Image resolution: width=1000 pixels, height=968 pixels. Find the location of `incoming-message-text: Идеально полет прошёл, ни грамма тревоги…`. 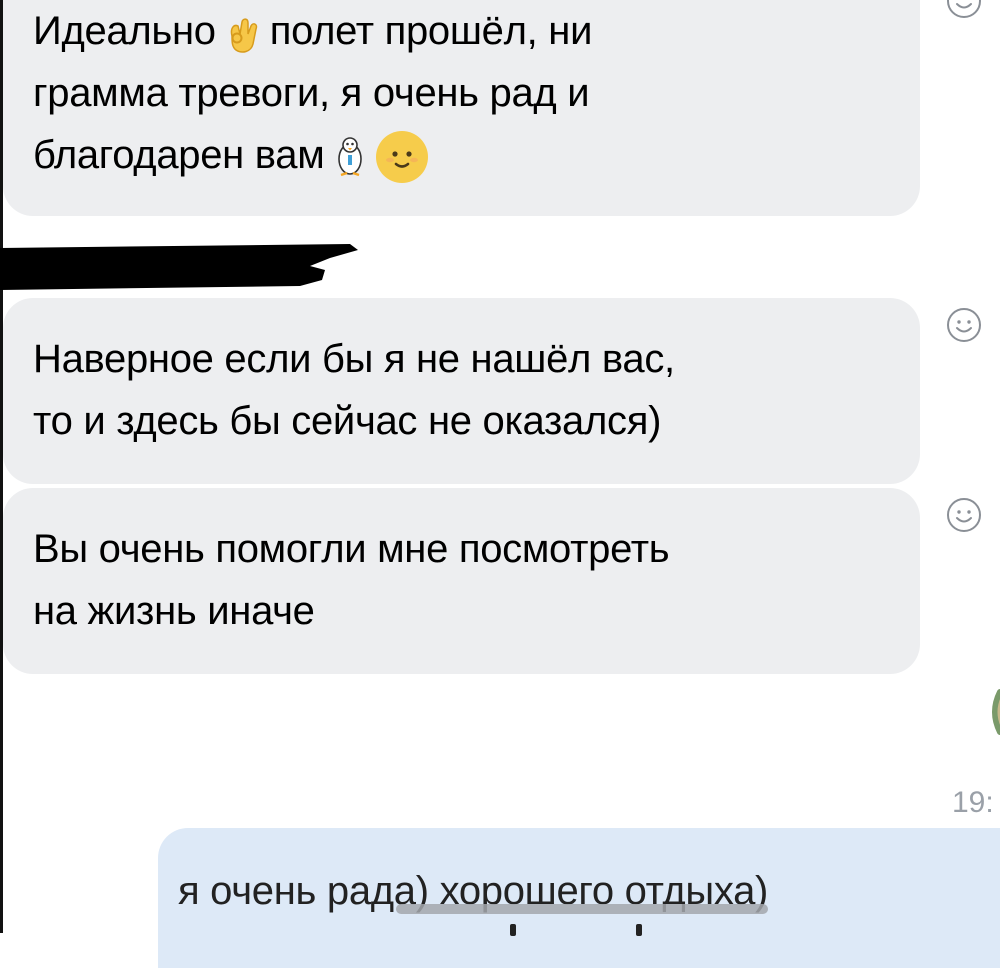

incoming-message-text: Идеально полет прошёл, ни грамма тревоги… is located at coordinates (312, 93).